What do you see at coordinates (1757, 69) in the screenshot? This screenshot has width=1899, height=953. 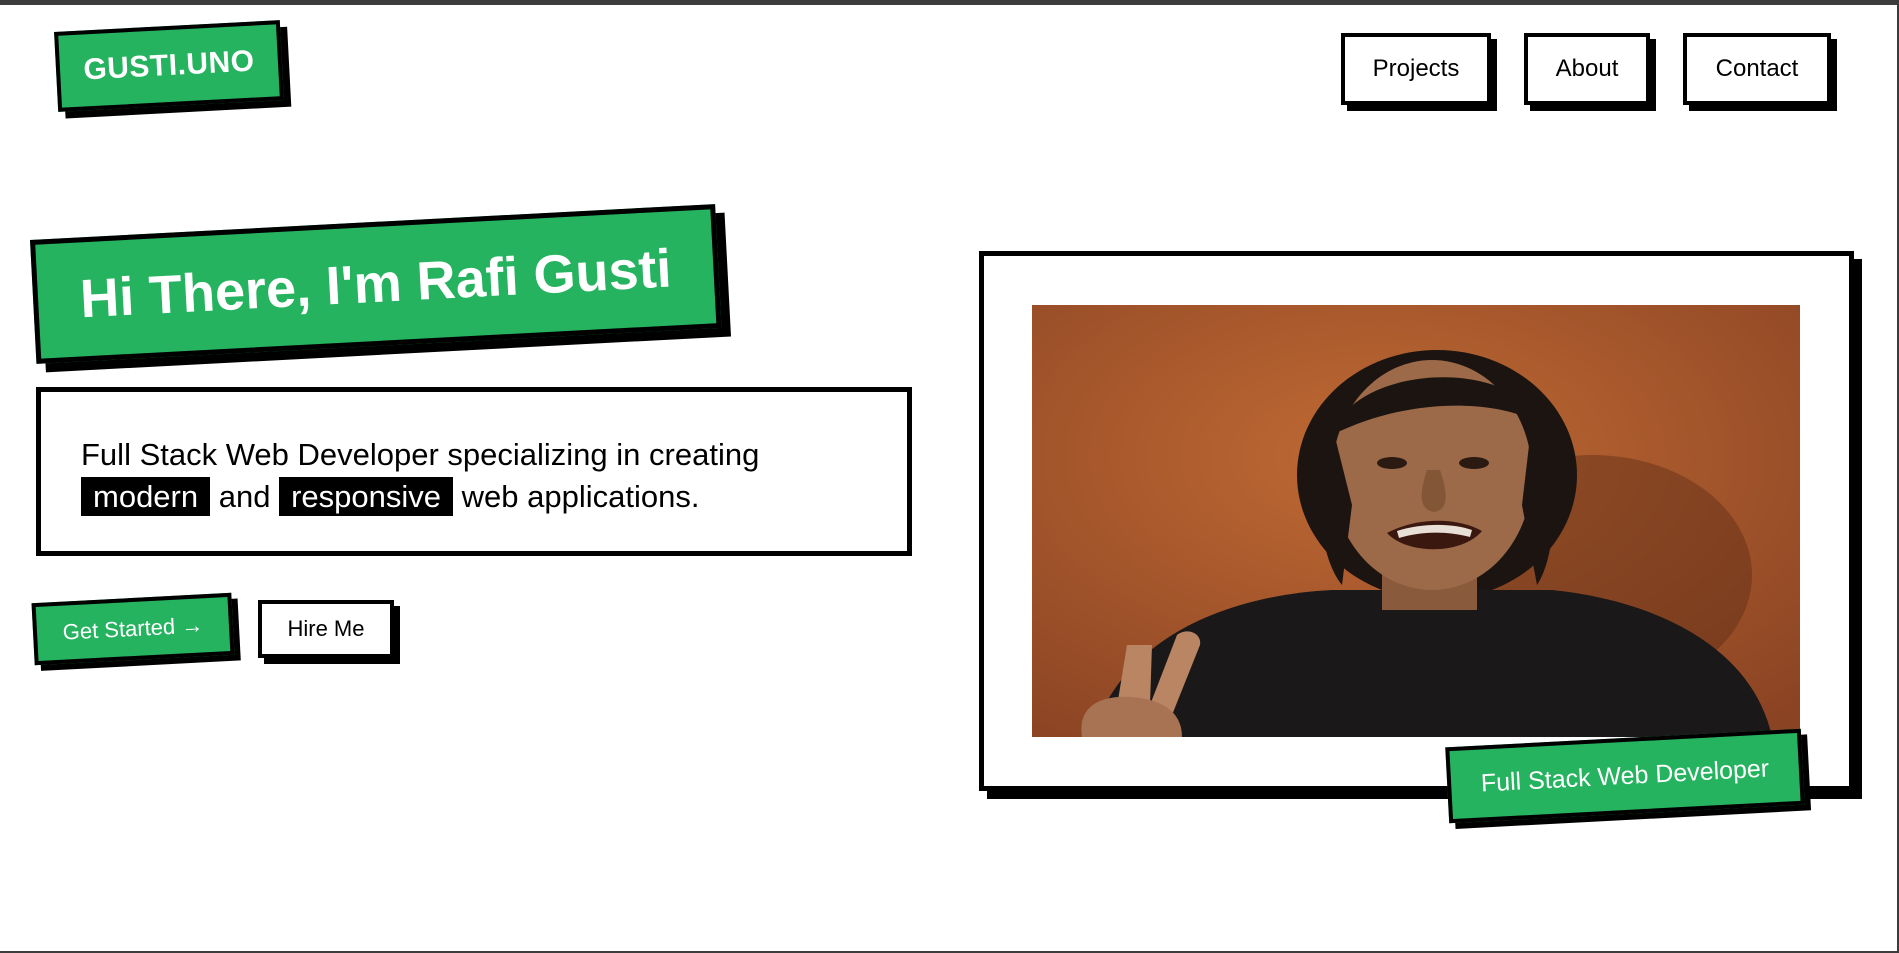 I see `nav-contact-button: Contact` at bounding box center [1757, 69].